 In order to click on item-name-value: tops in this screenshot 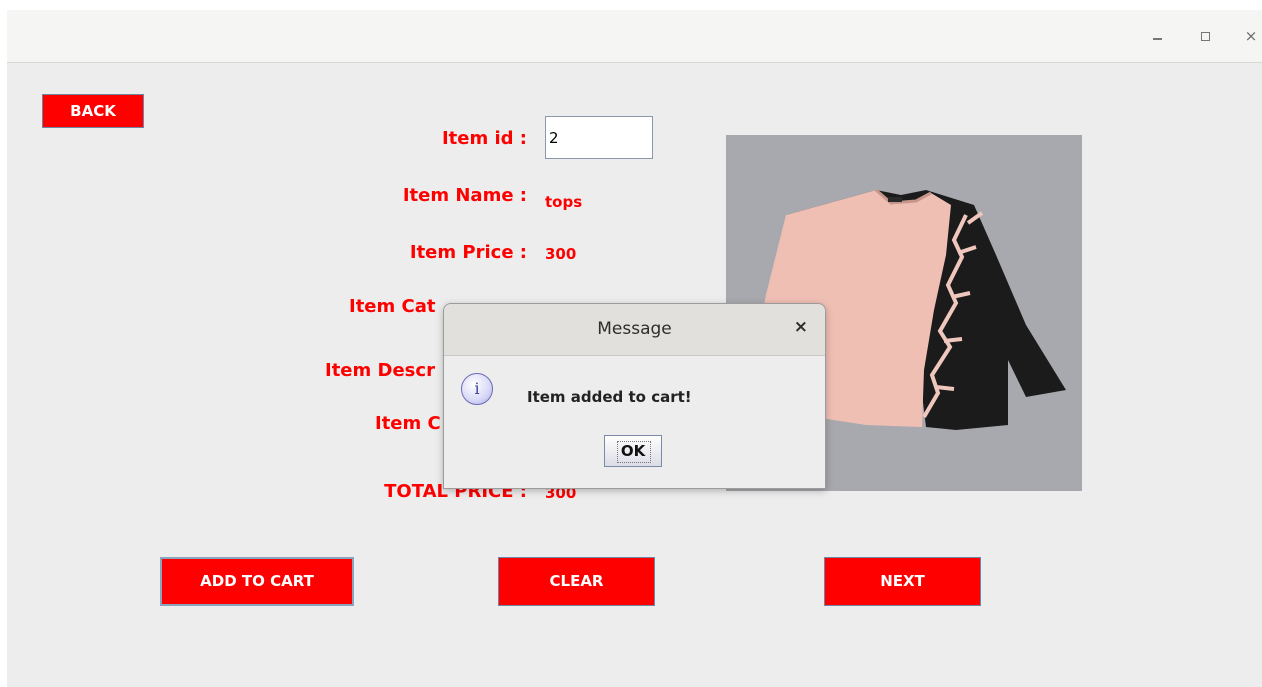, I will do `click(564, 202)`.